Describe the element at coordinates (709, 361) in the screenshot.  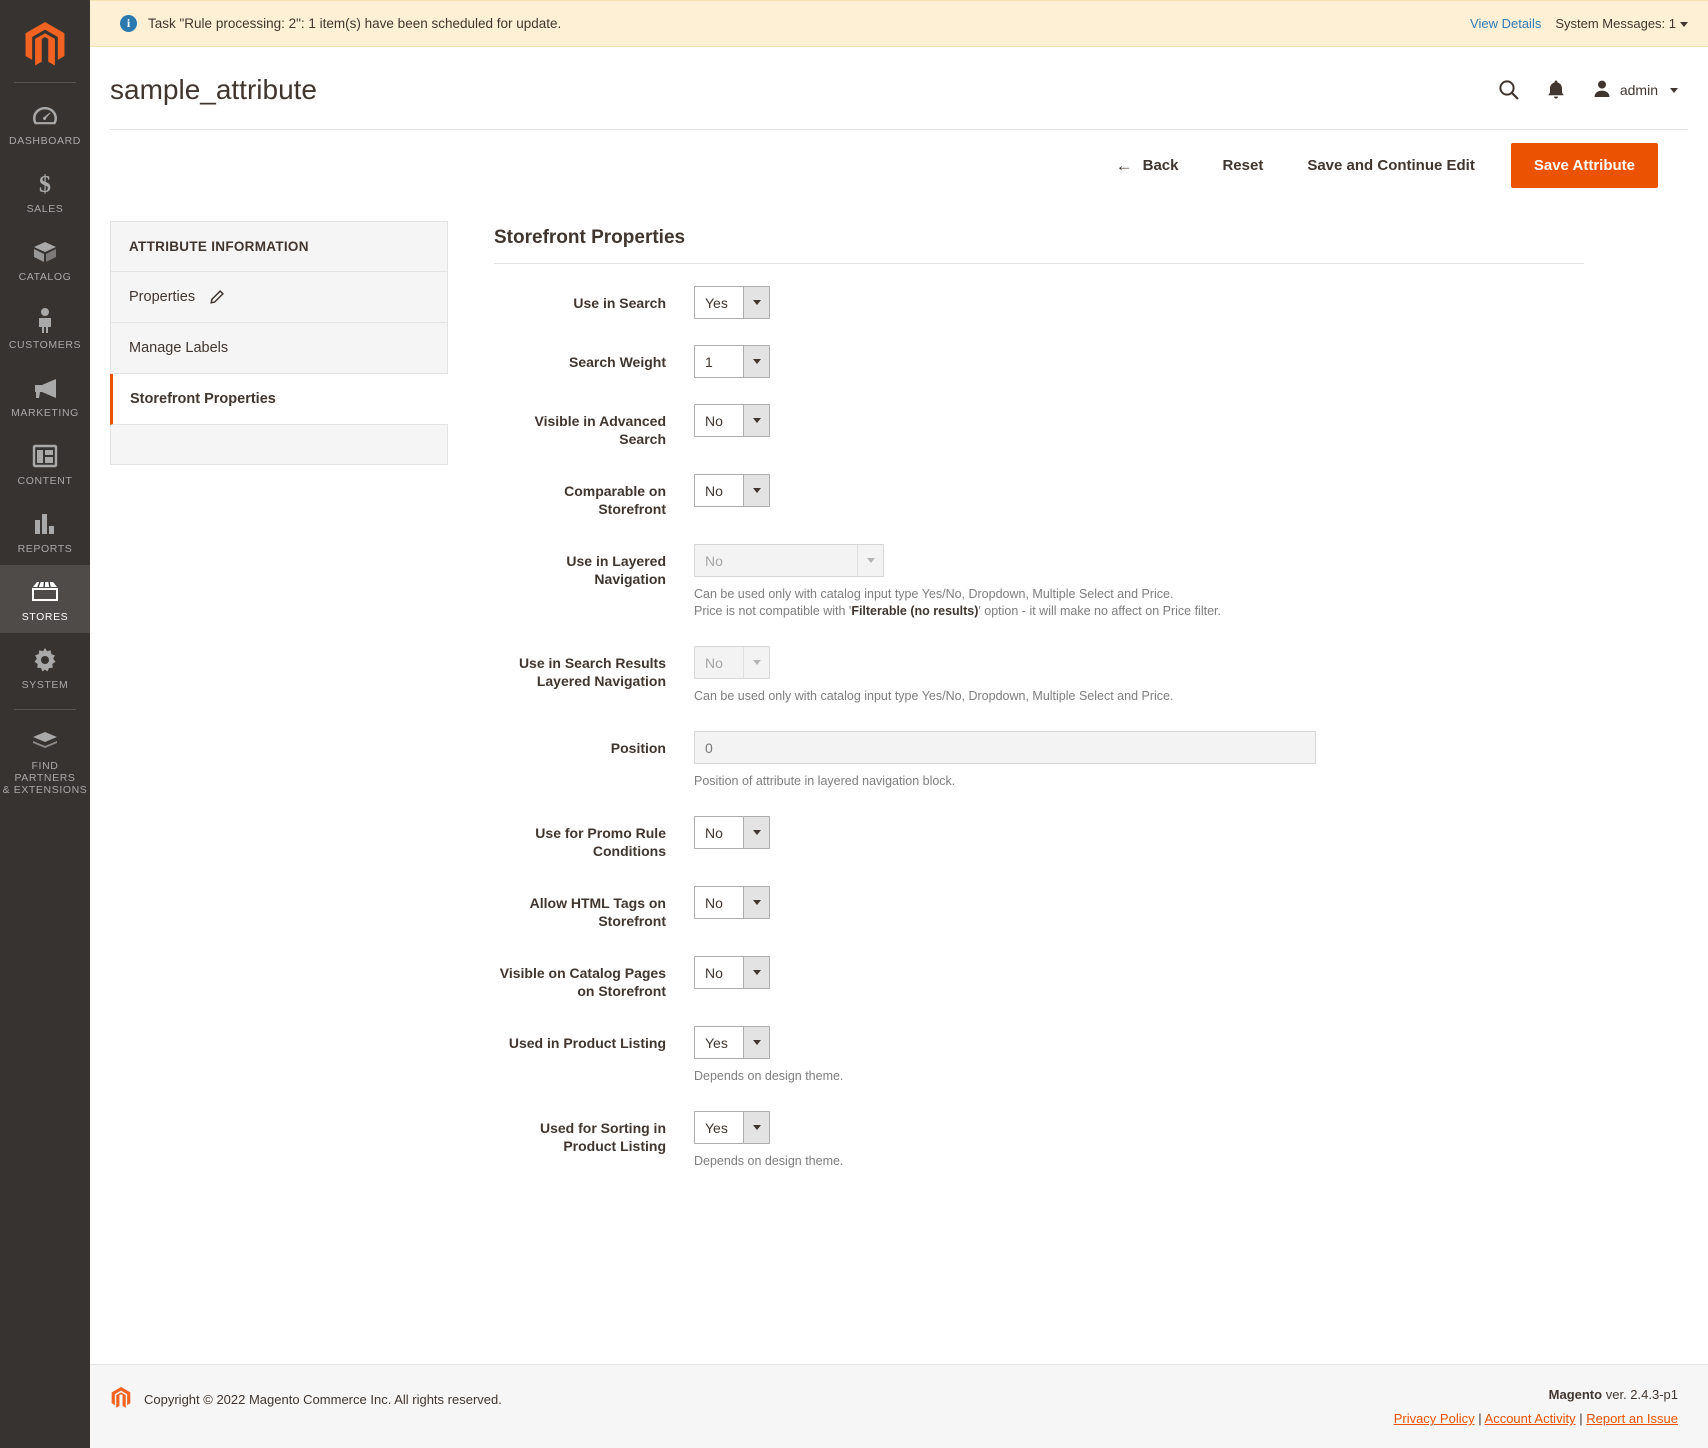
I see `select-value: 1` at that location.